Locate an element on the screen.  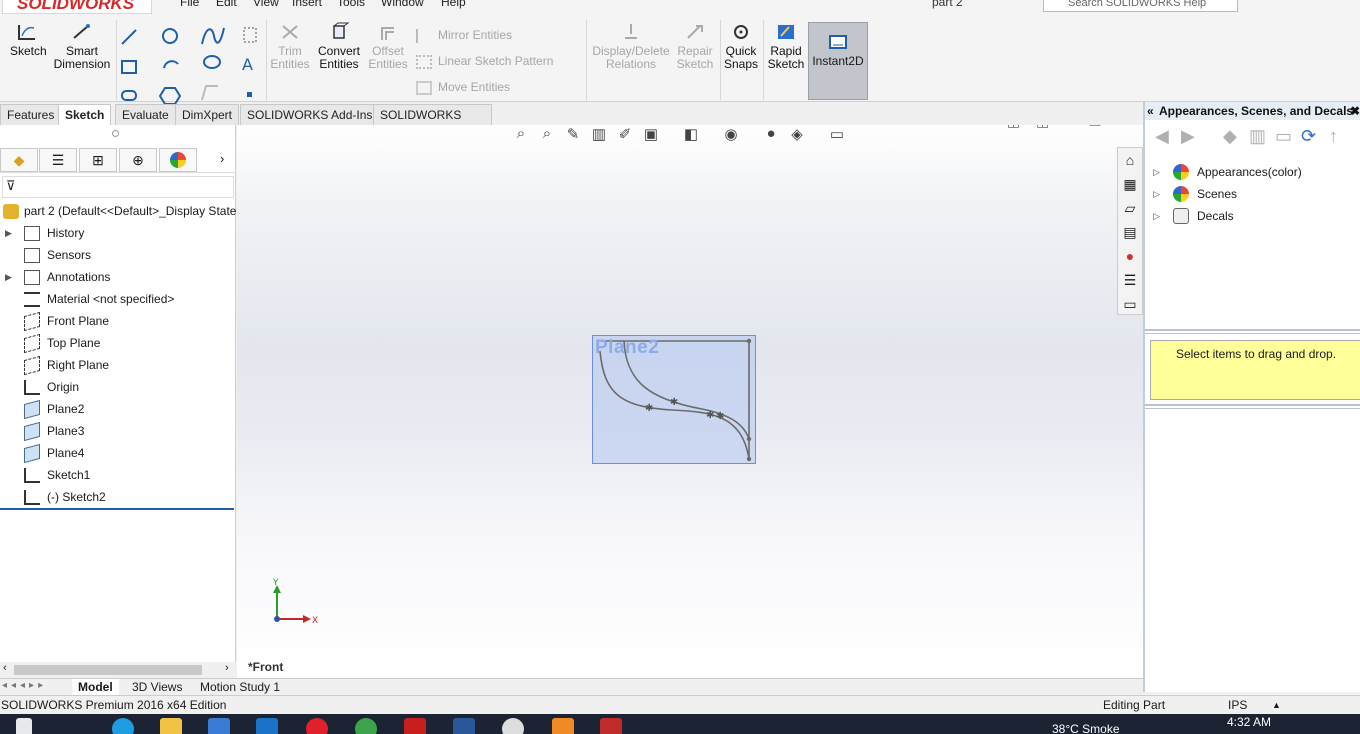
store-icon is located at coordinates (219, 726).